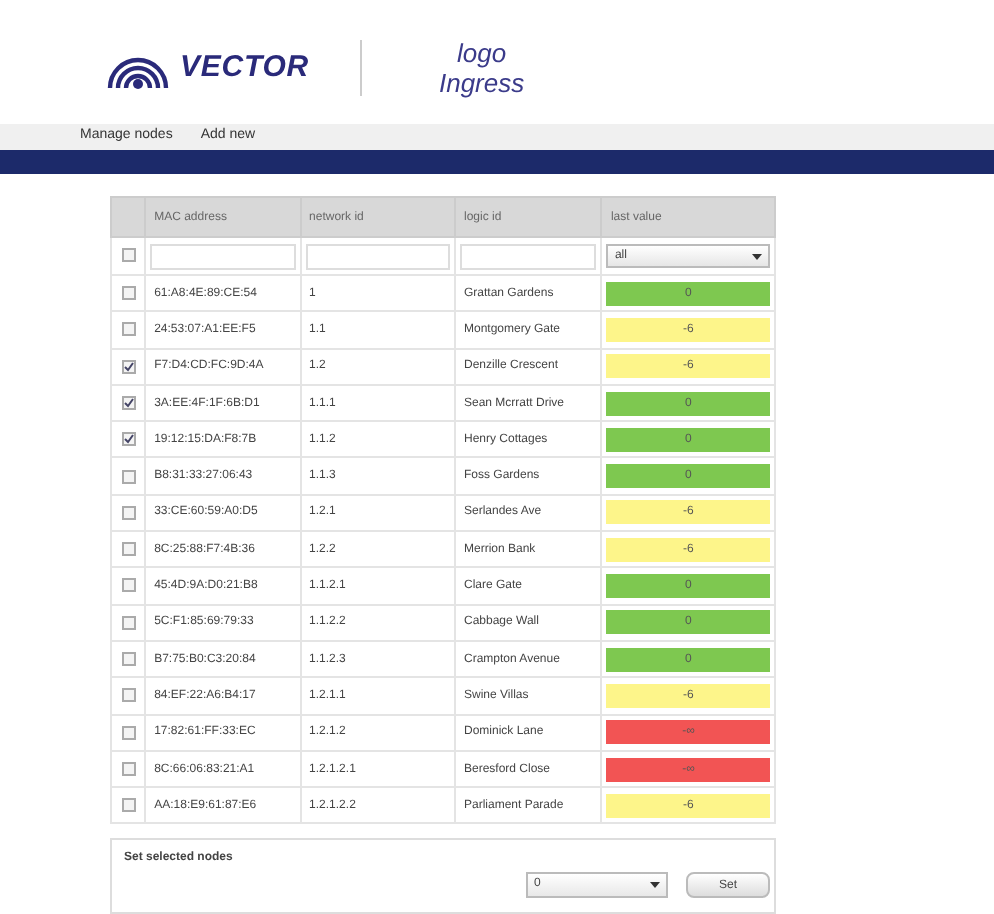  Describe the element at coordinates (244, 67) in the screenshot. I see `brand-name: VECTOR` at that location.